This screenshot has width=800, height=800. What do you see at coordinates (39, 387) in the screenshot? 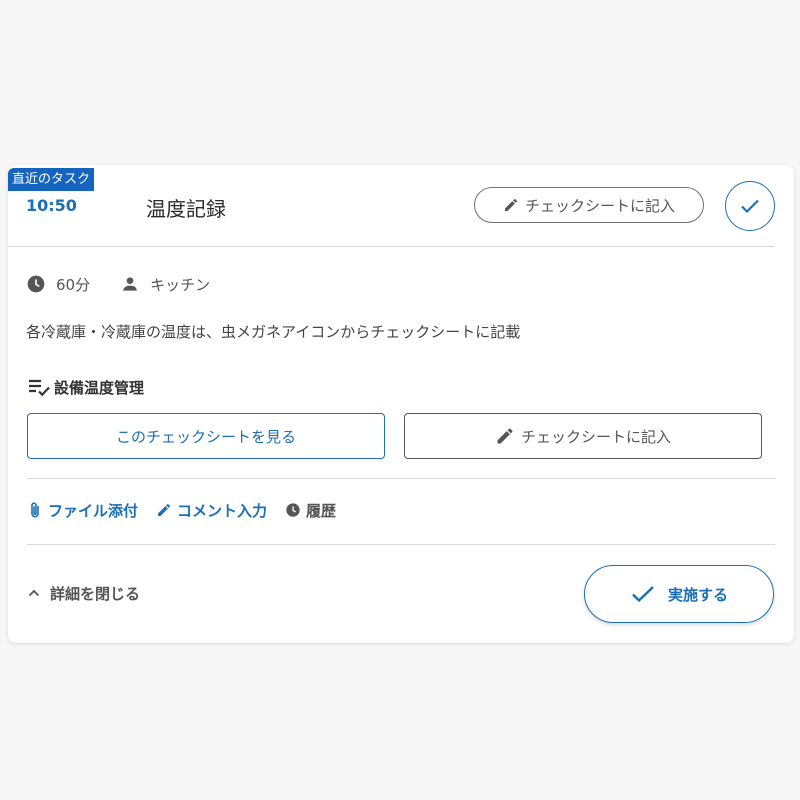
I see `checklist-icon` at bounding box center [39, 387].